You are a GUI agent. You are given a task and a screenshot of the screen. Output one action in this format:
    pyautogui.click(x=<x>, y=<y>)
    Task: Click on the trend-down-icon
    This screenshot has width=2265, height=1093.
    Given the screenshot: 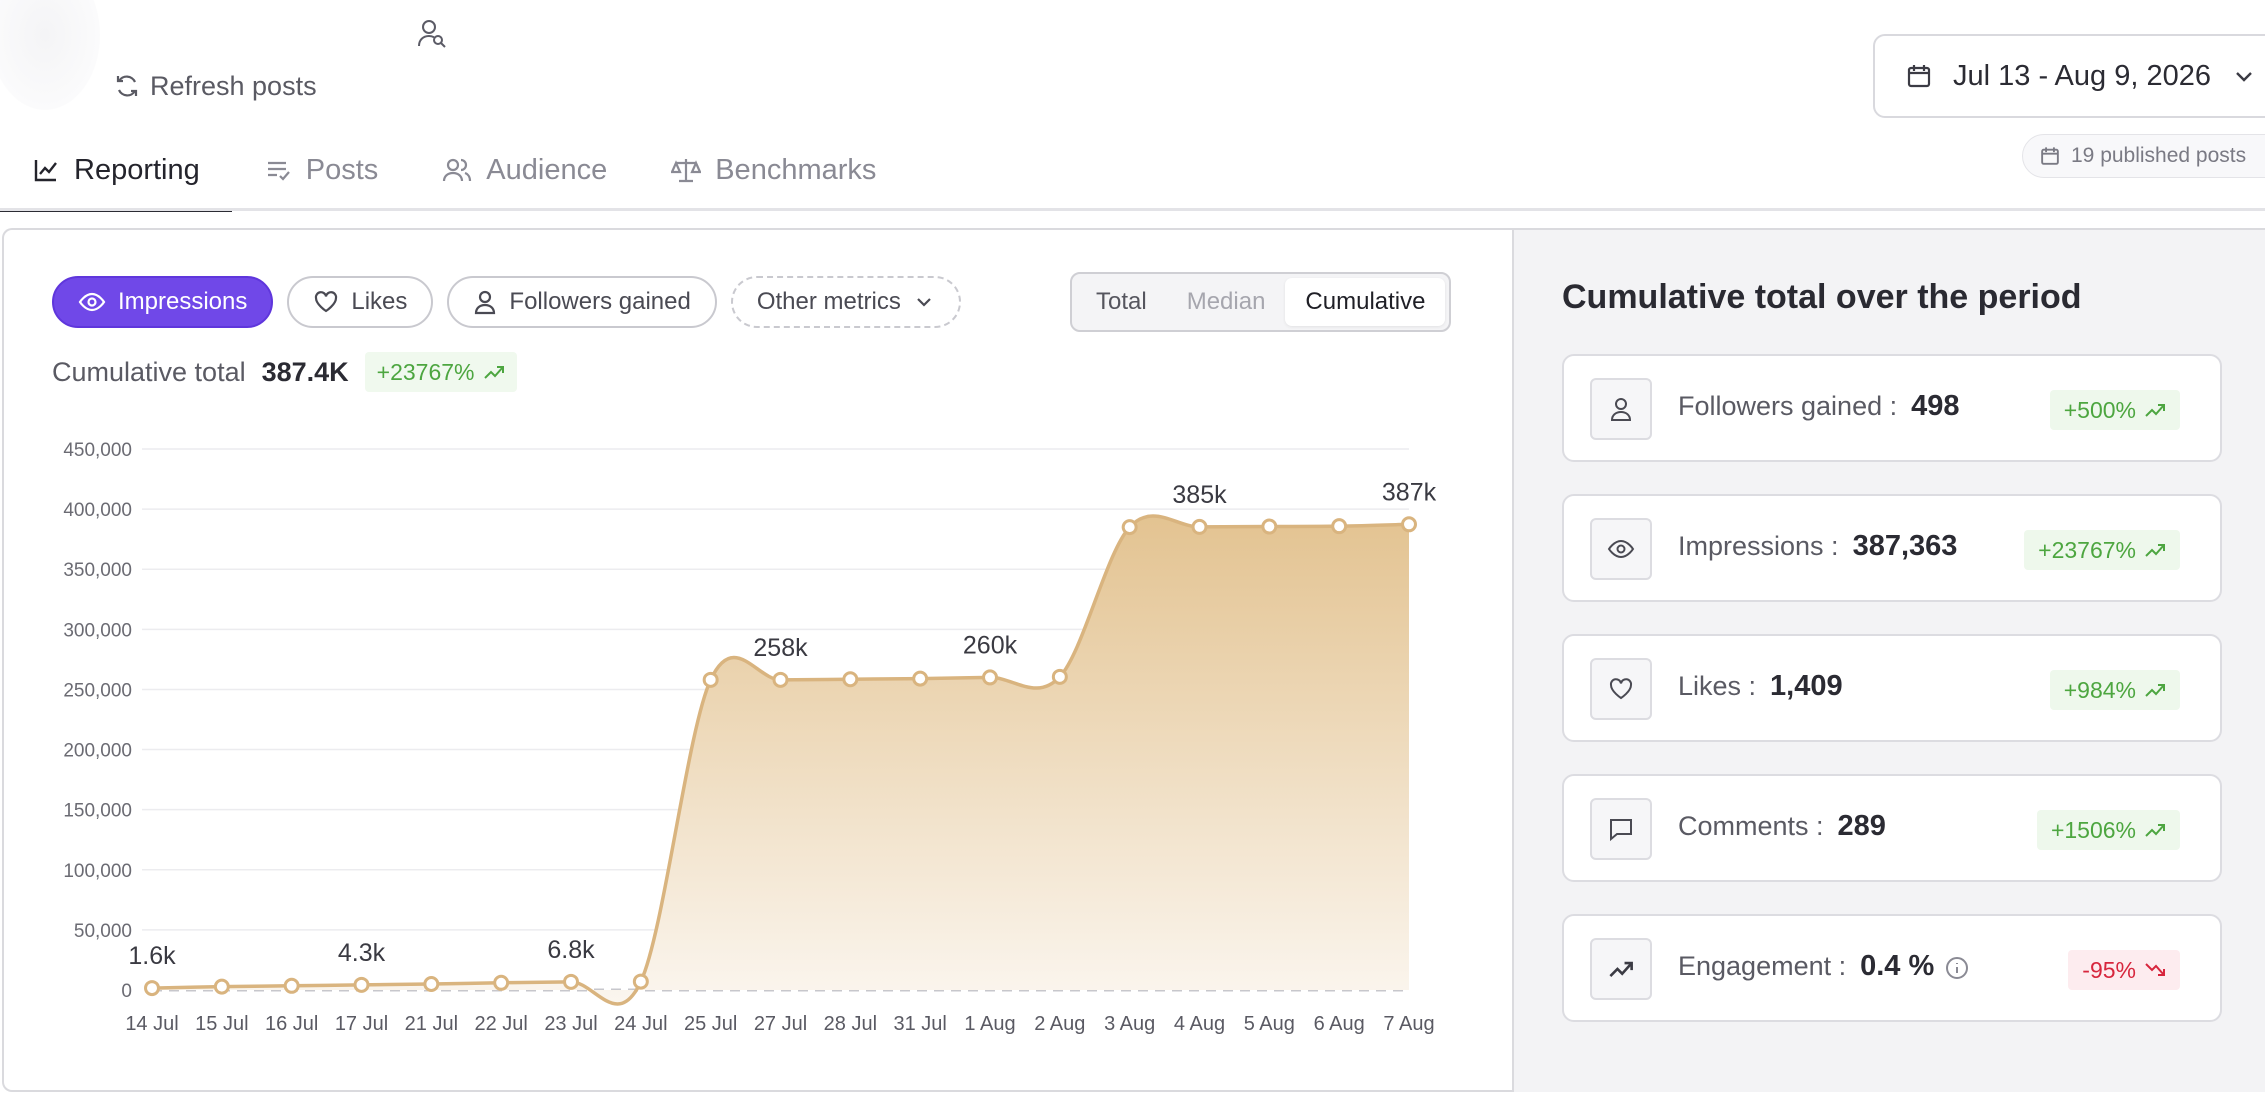 What is the action you would take?
    pyautogui.click(x=2155, y=969)
    